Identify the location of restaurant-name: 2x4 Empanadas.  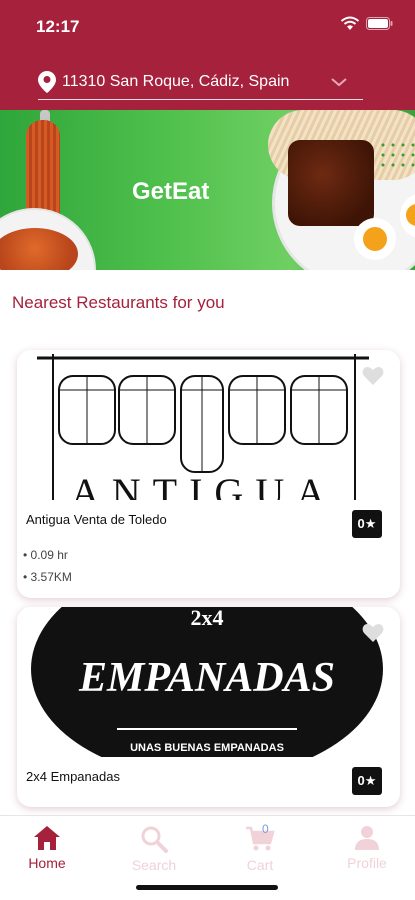
(73, 776).